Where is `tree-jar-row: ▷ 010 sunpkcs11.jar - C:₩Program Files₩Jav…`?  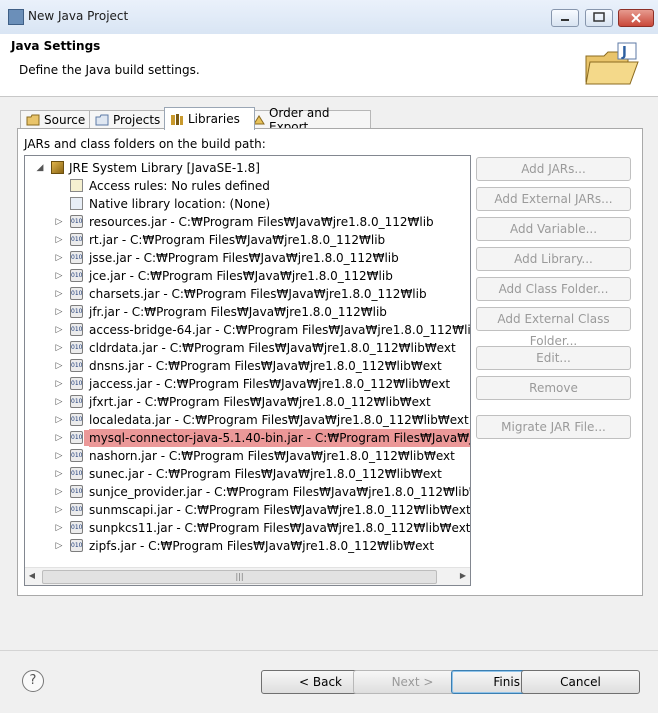 tree-jar-row: ▷ 010 sunpkcs11.jar - C:₩Program Files₩Jav… is located at coordinates (247, 528).